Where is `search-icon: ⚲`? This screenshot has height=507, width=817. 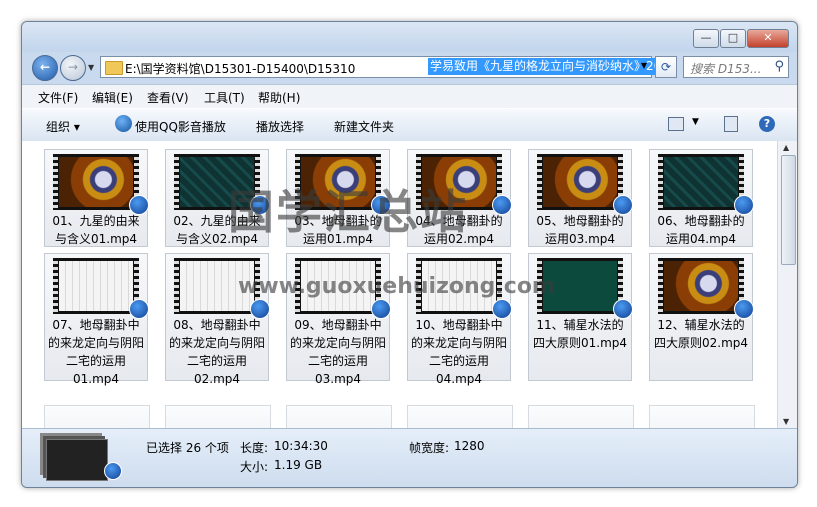 search-icon: ⚲ is located at coordinates (779, 66).